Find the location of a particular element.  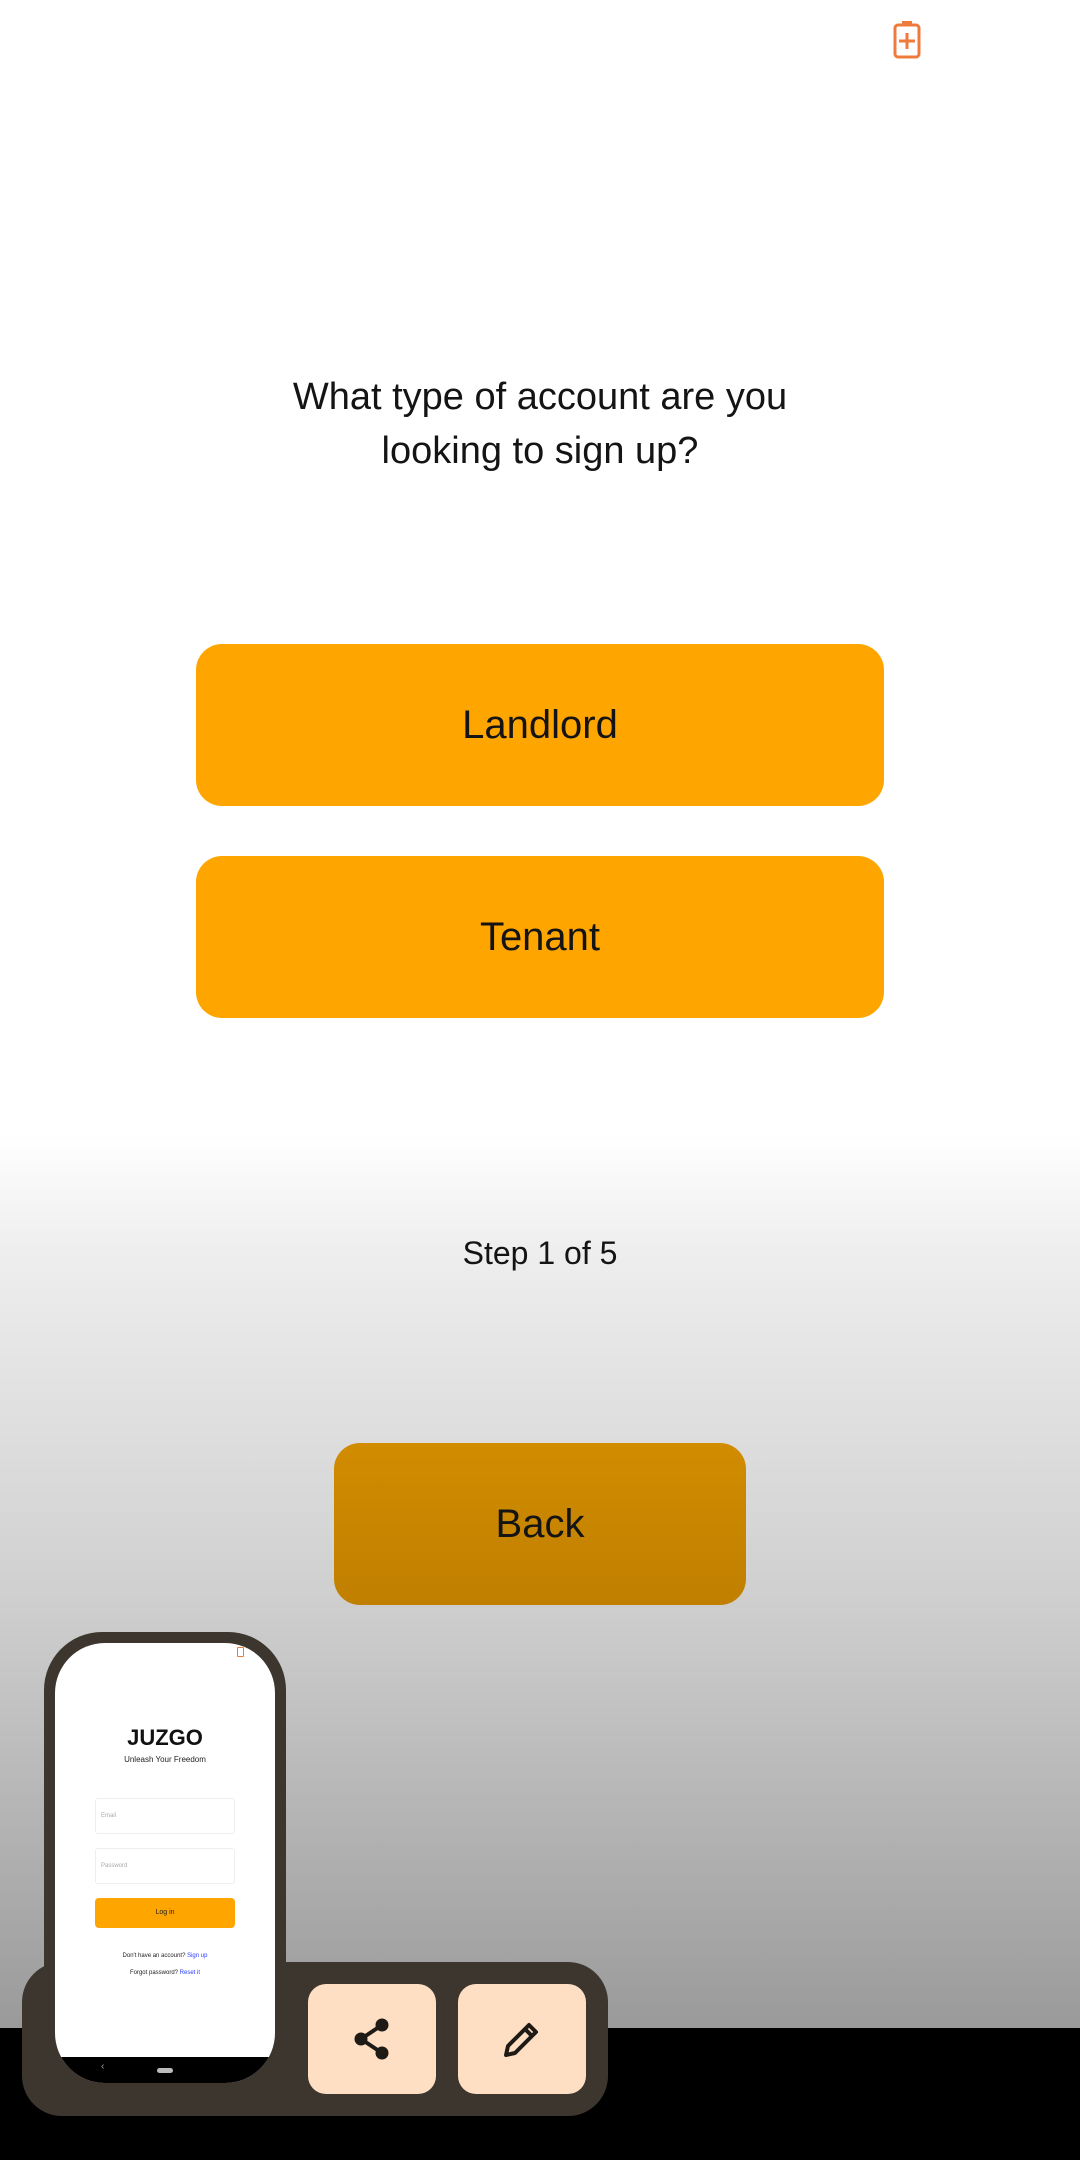

preview-forgot-line: Forgot password? Reset it is located at coordinates (165, 1973).